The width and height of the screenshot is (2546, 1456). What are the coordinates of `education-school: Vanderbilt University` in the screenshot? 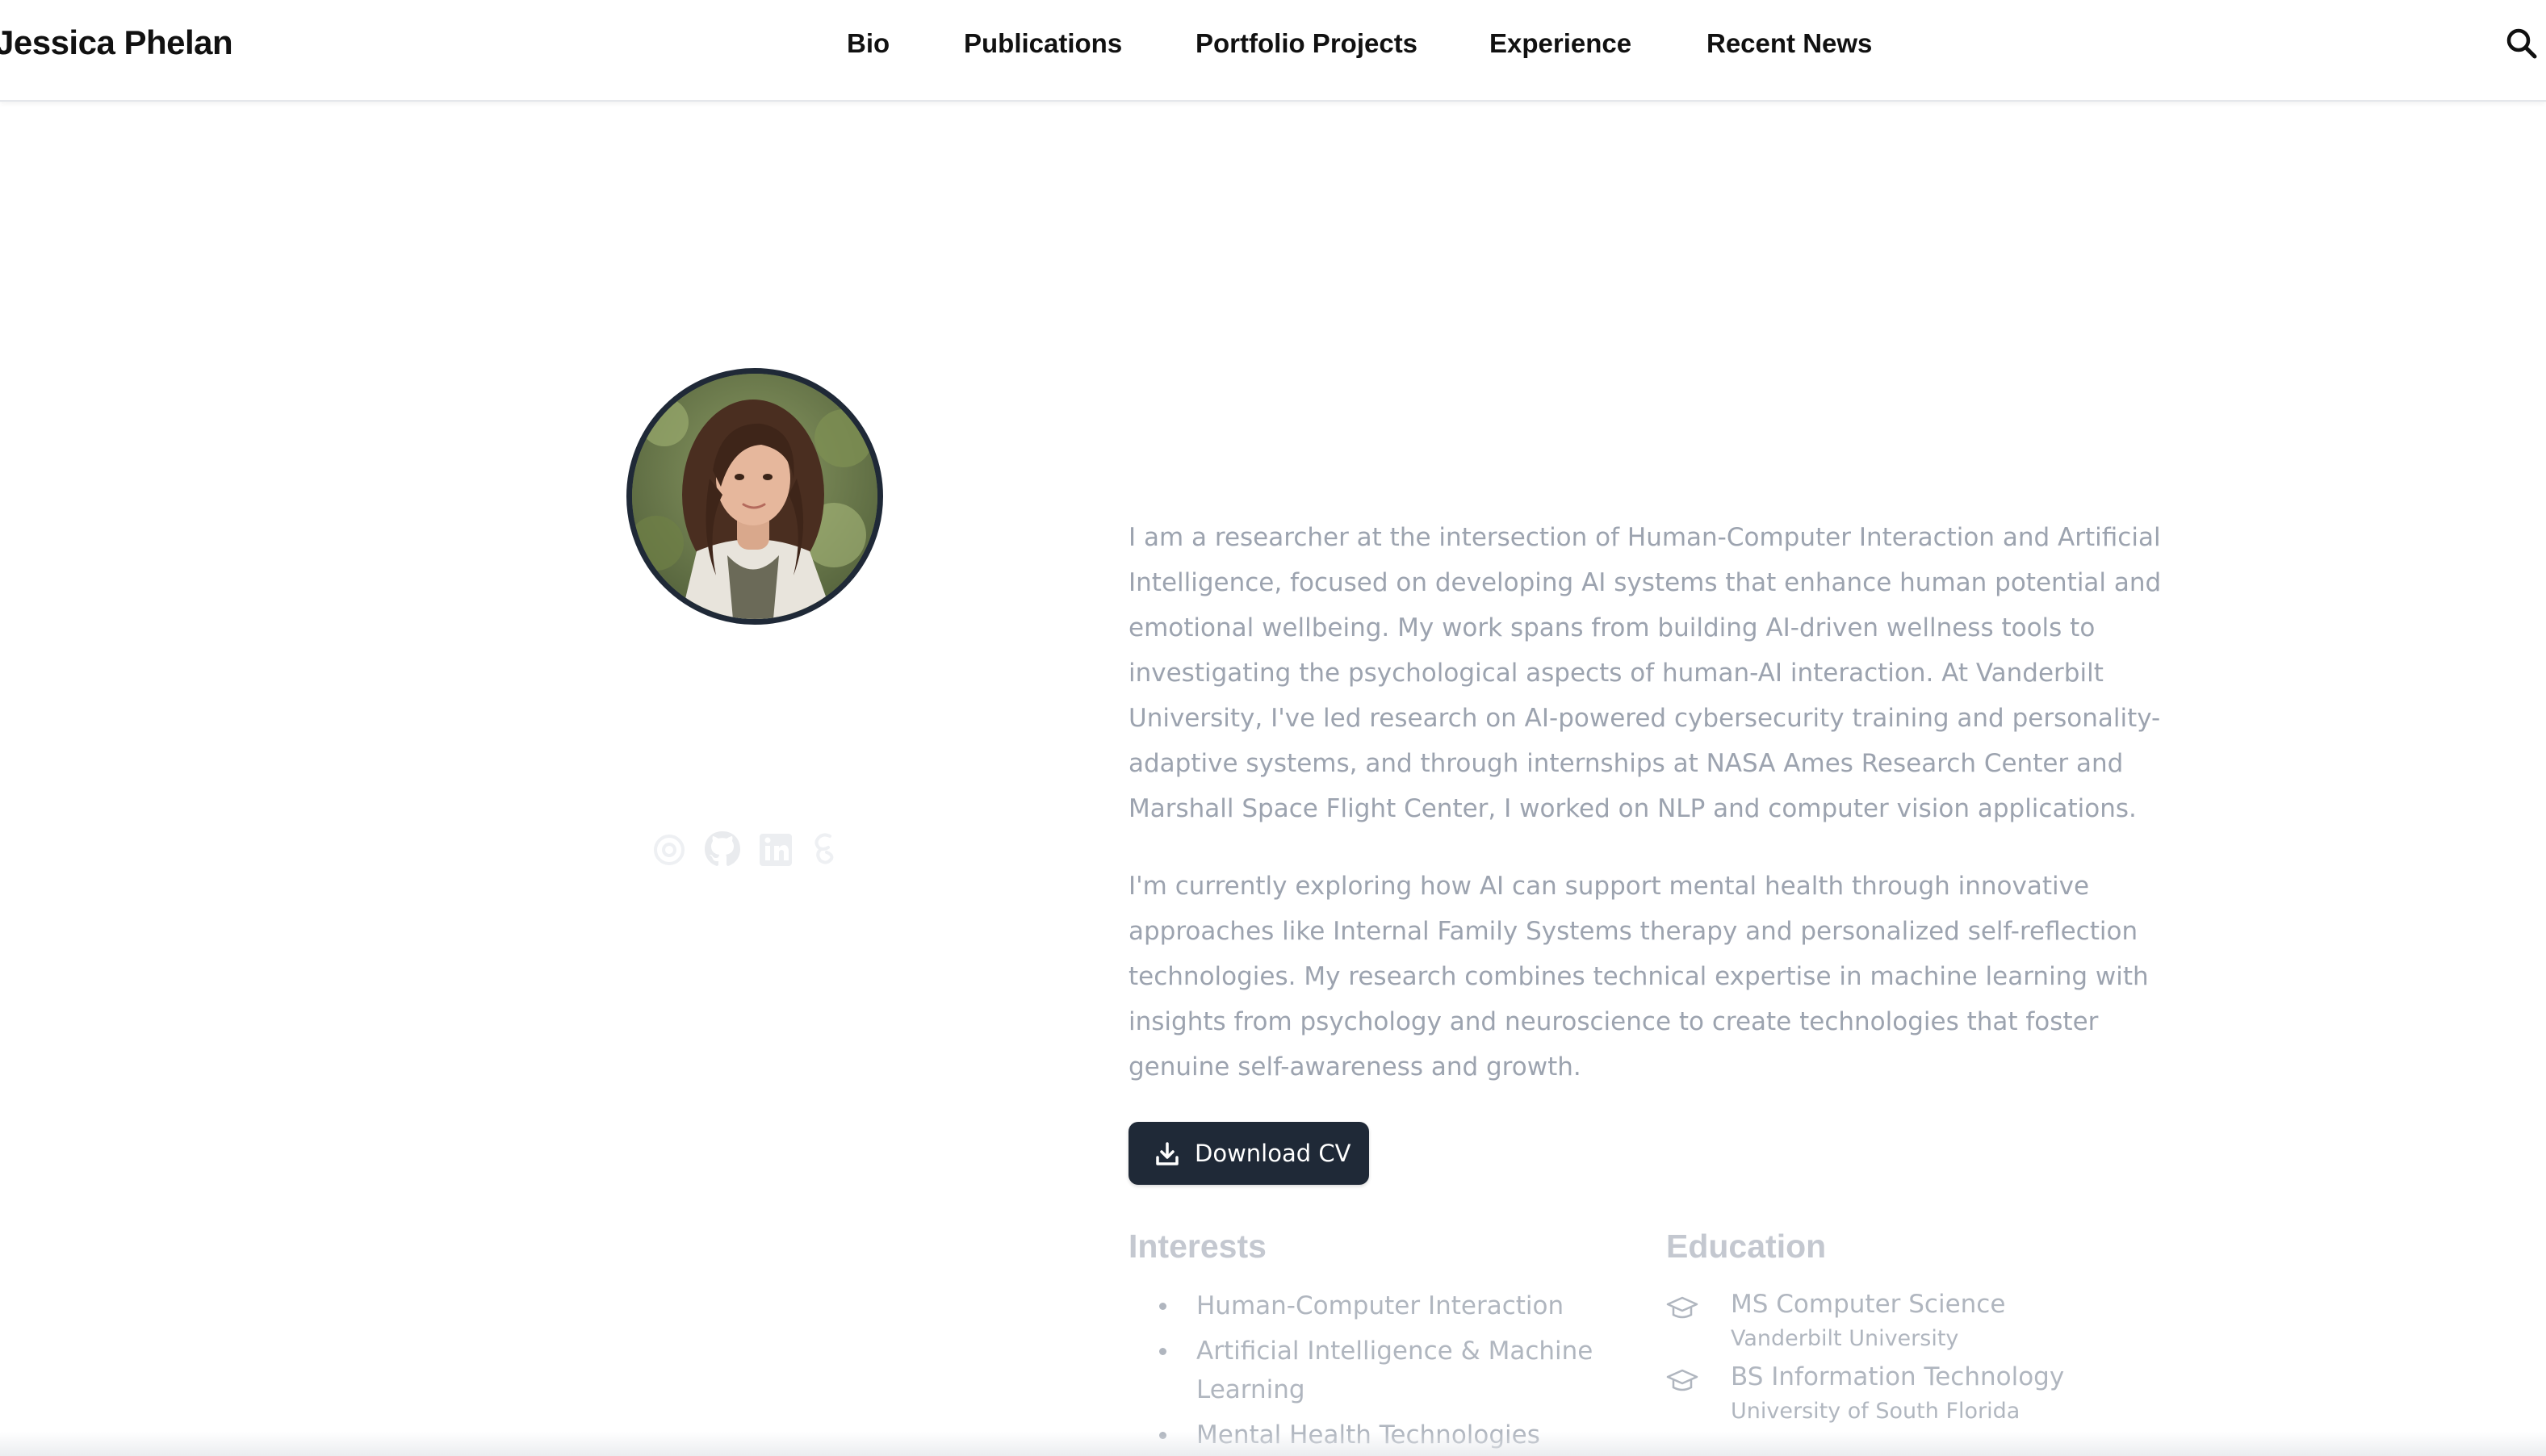 It's located at (1845, 1339).